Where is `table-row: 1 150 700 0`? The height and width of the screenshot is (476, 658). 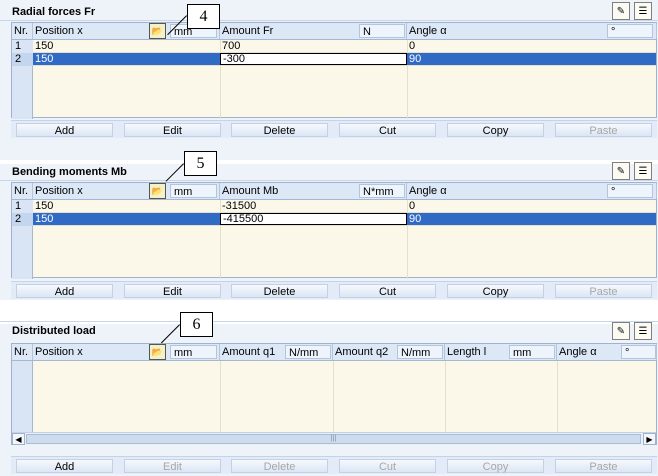 table-row: 1 150 700 0 is located at coordinates (334, 46).